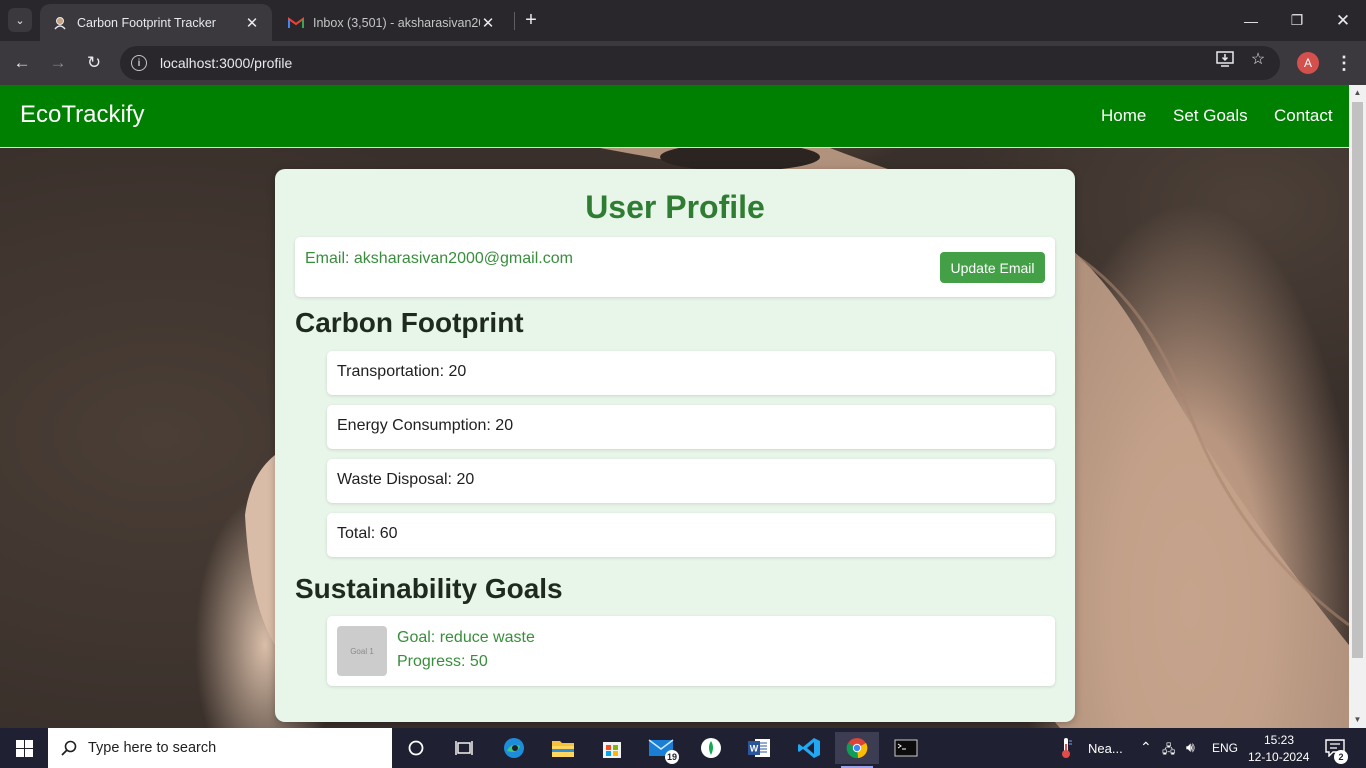 The image size is (1366, 768). What do you see at coordinates (674, 116) in the screenshot?
I see `site-navbar: EcoTrackify Home Set Goals Contact` at bounding box center [674, 116].